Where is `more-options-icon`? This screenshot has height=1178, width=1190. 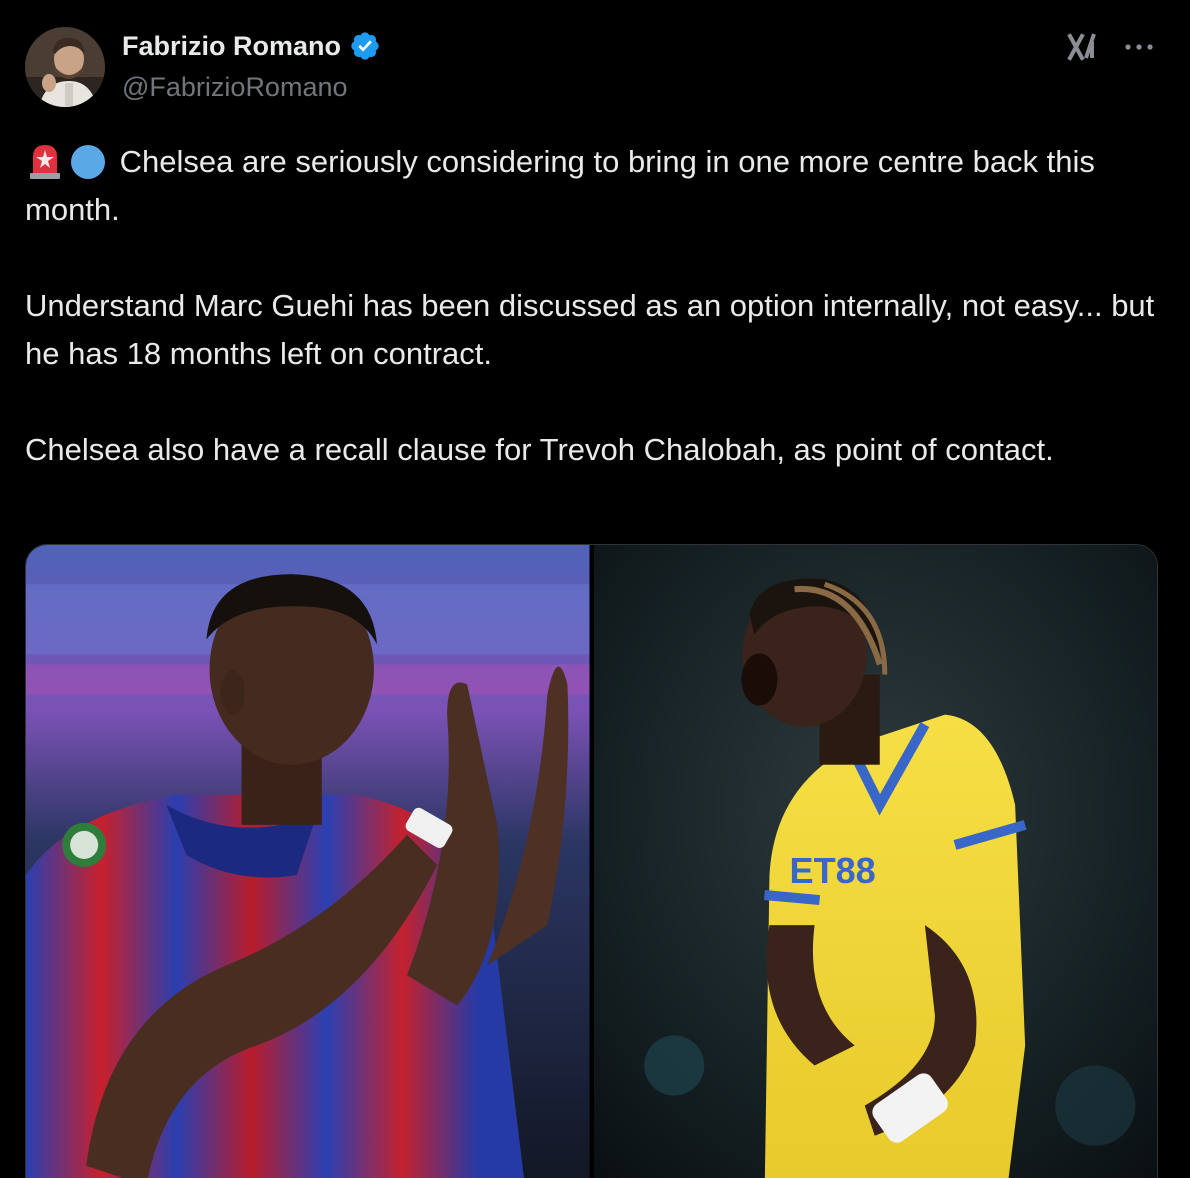
more-options-icon is located at coordinates (1139, 47).